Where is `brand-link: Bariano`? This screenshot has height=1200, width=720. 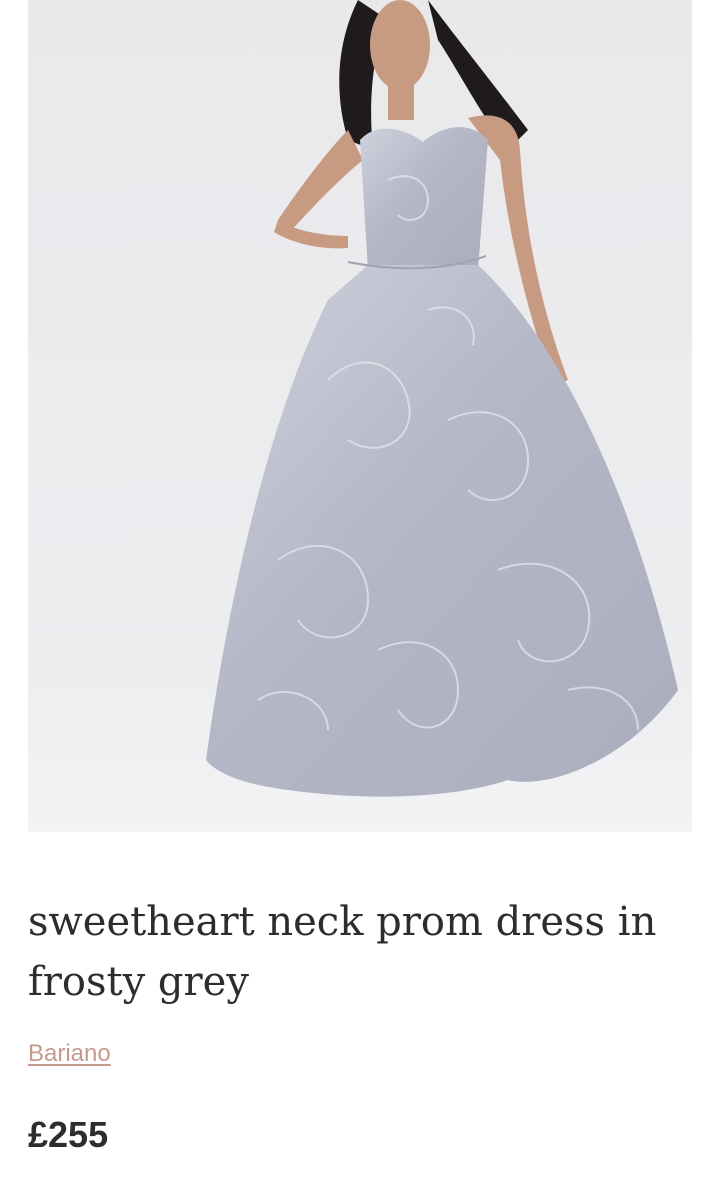 brand-link: Bariano is located at coordinates (69, 1054).